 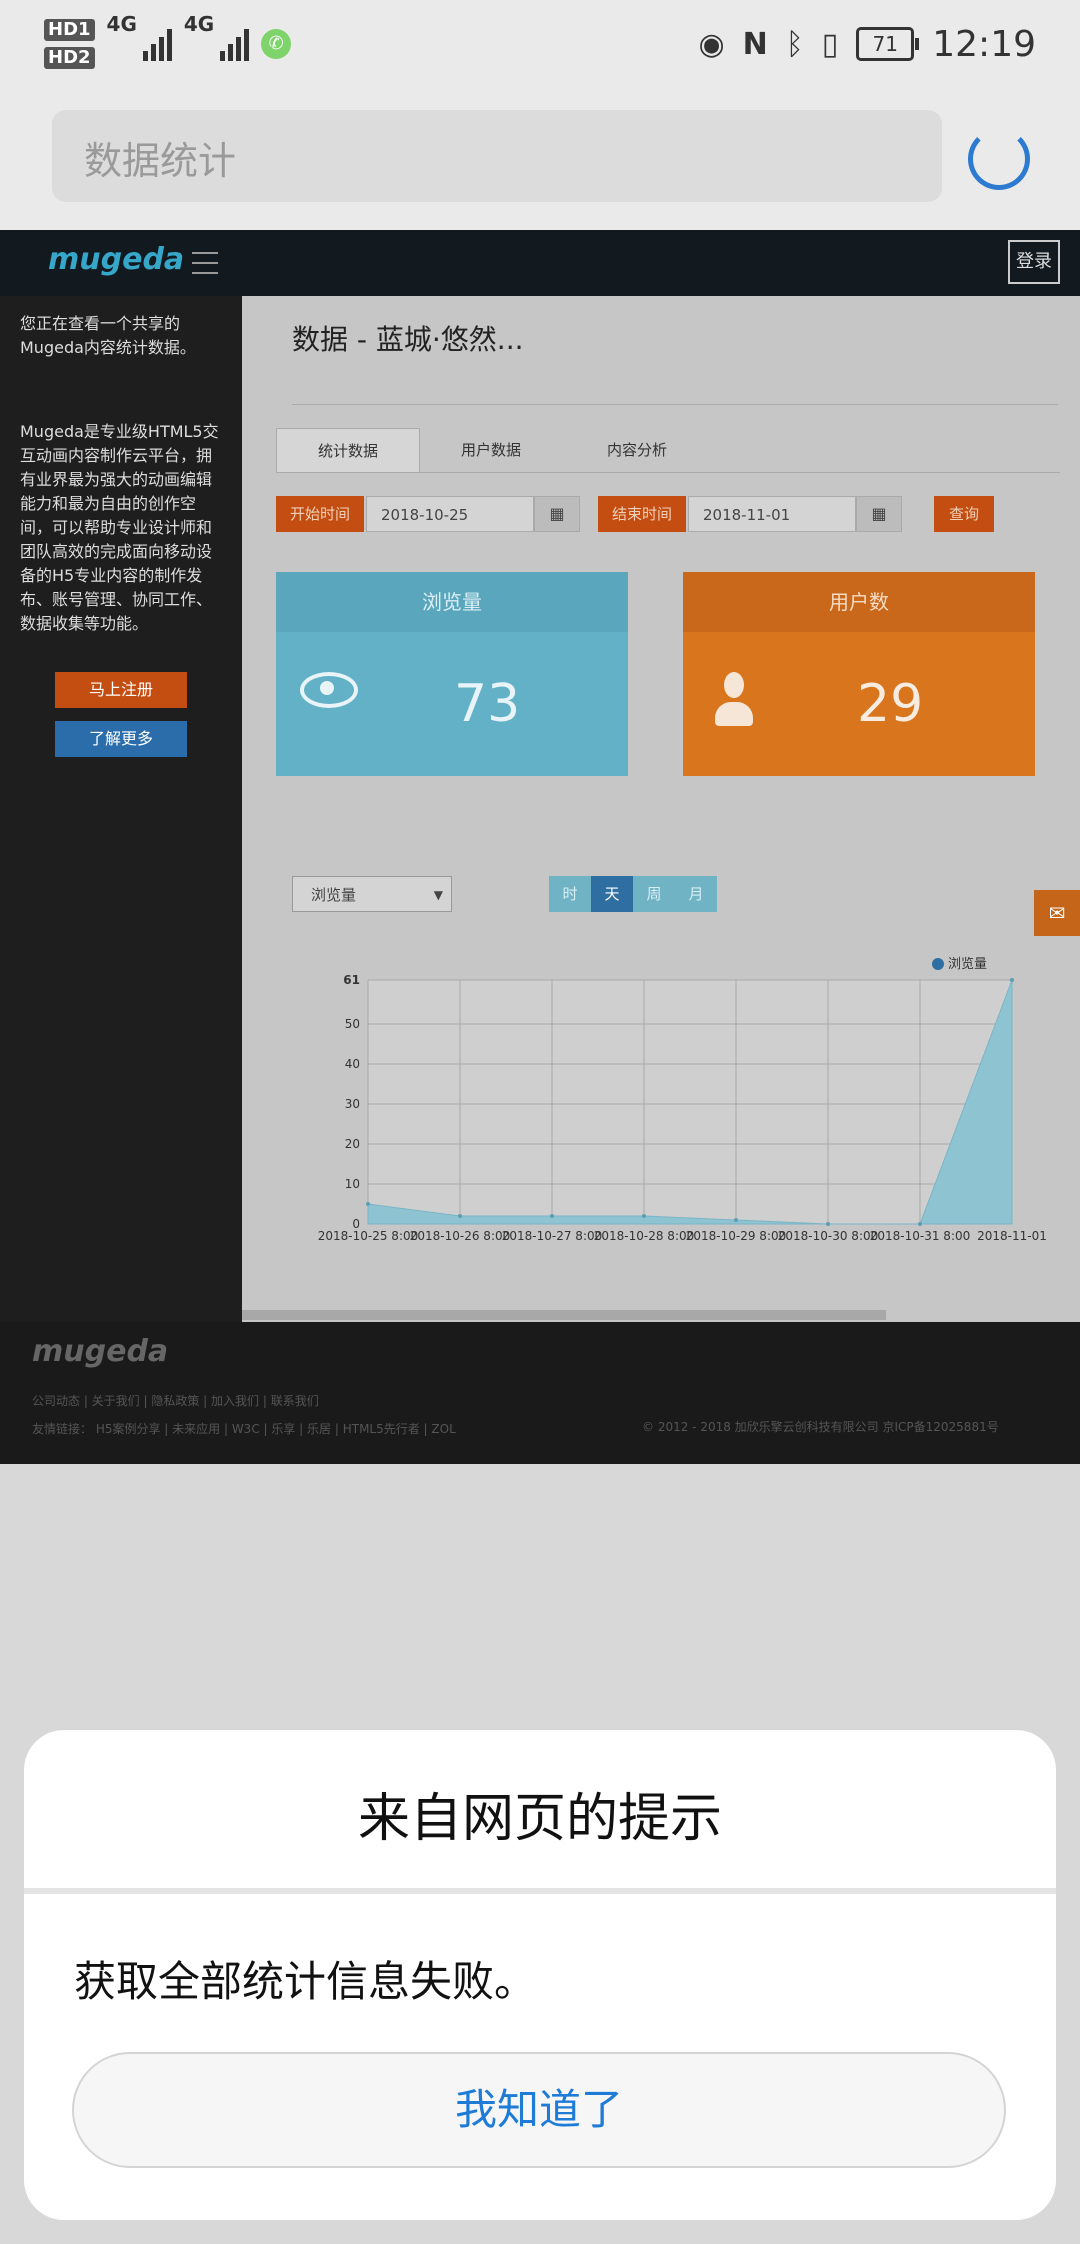 What do you see at coordinates (1012, 1236) in the screenshot?
I see `chart-x-tick-label: 2018-11-01` at bounding box center [1012, 1236].